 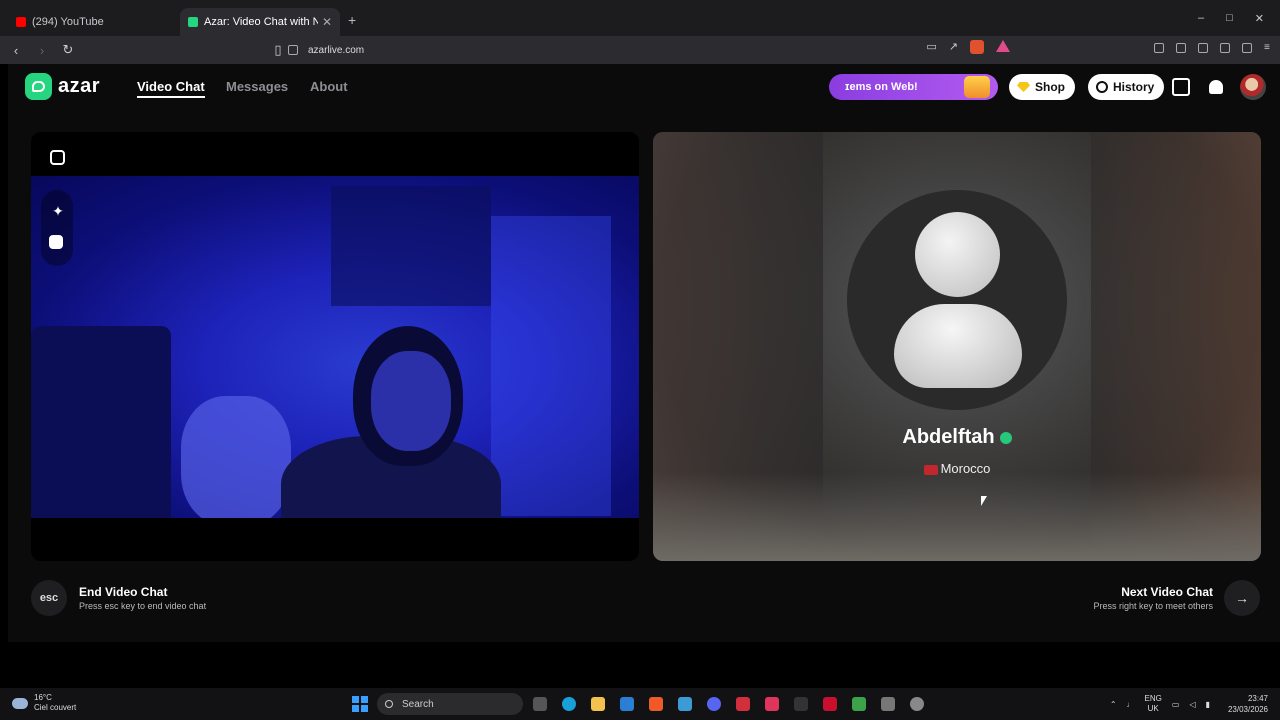 What do you see at coordinates (1247, 48) in the screenshot?
I see `vpn-icon` at bounding box center [1247, 48].